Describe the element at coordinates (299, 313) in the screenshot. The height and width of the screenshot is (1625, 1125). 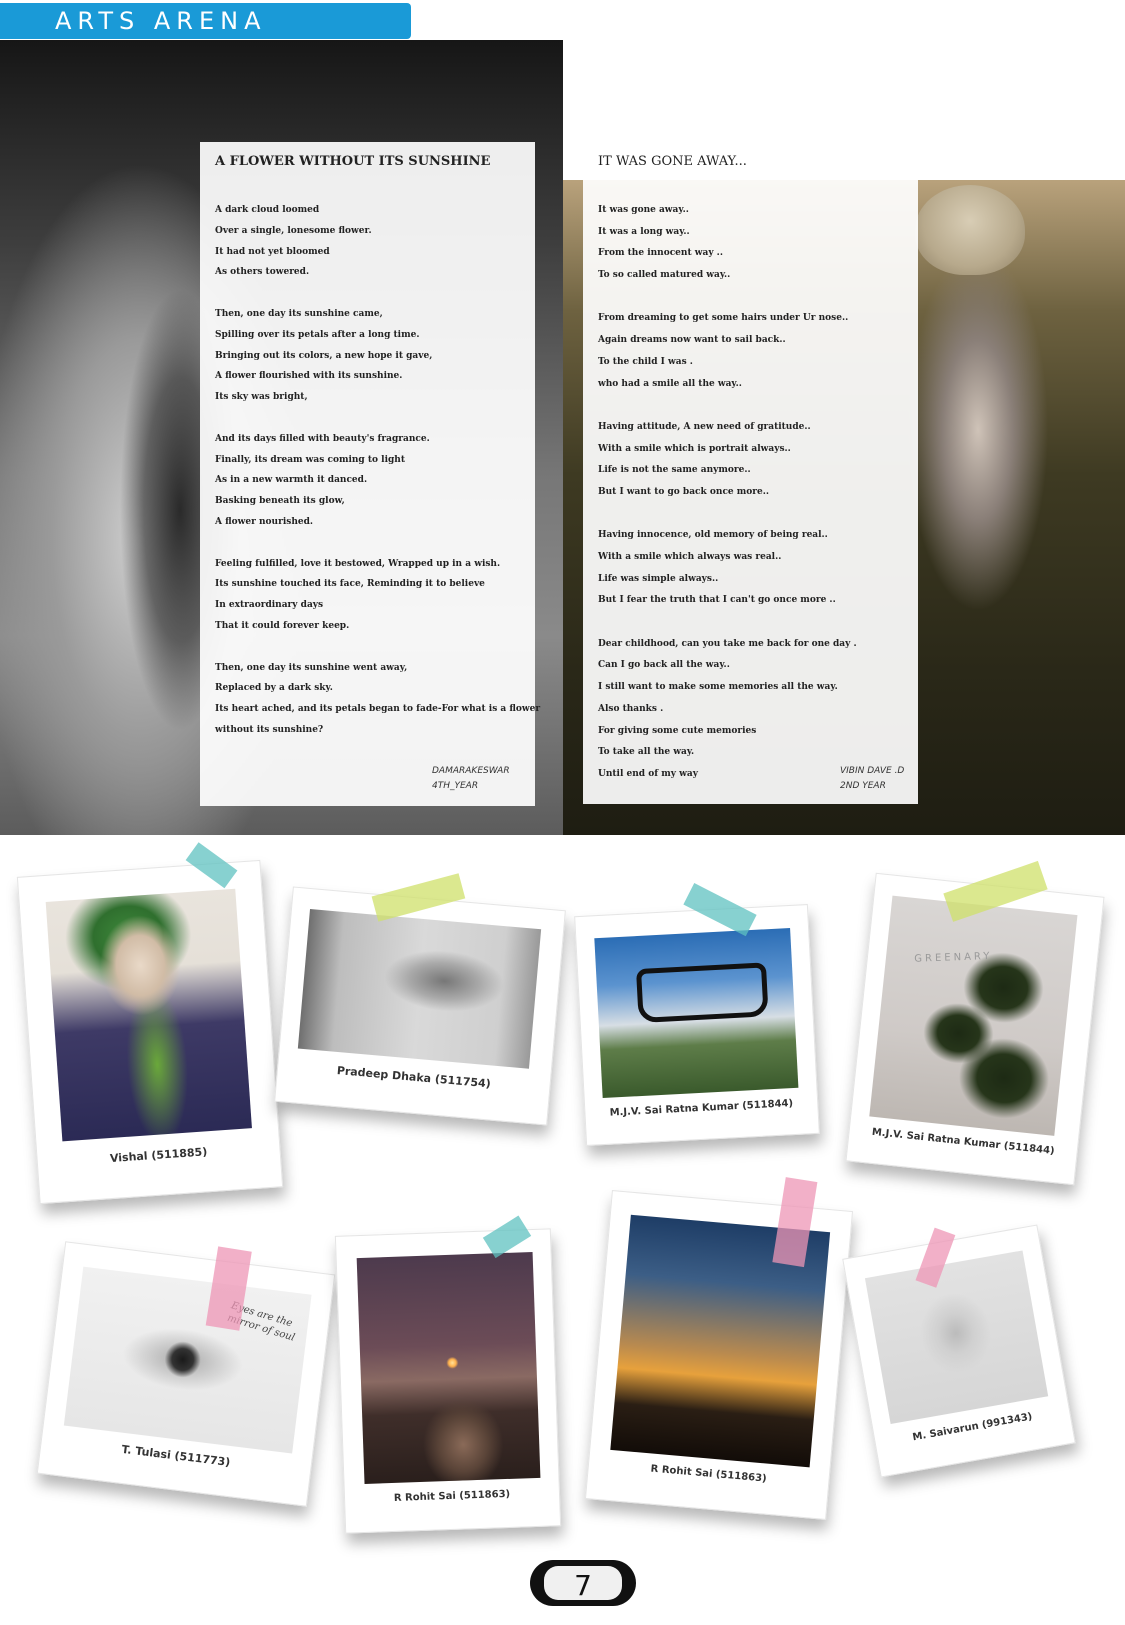
I see `poem-line: Then, one day its sunshine came,` at that location.